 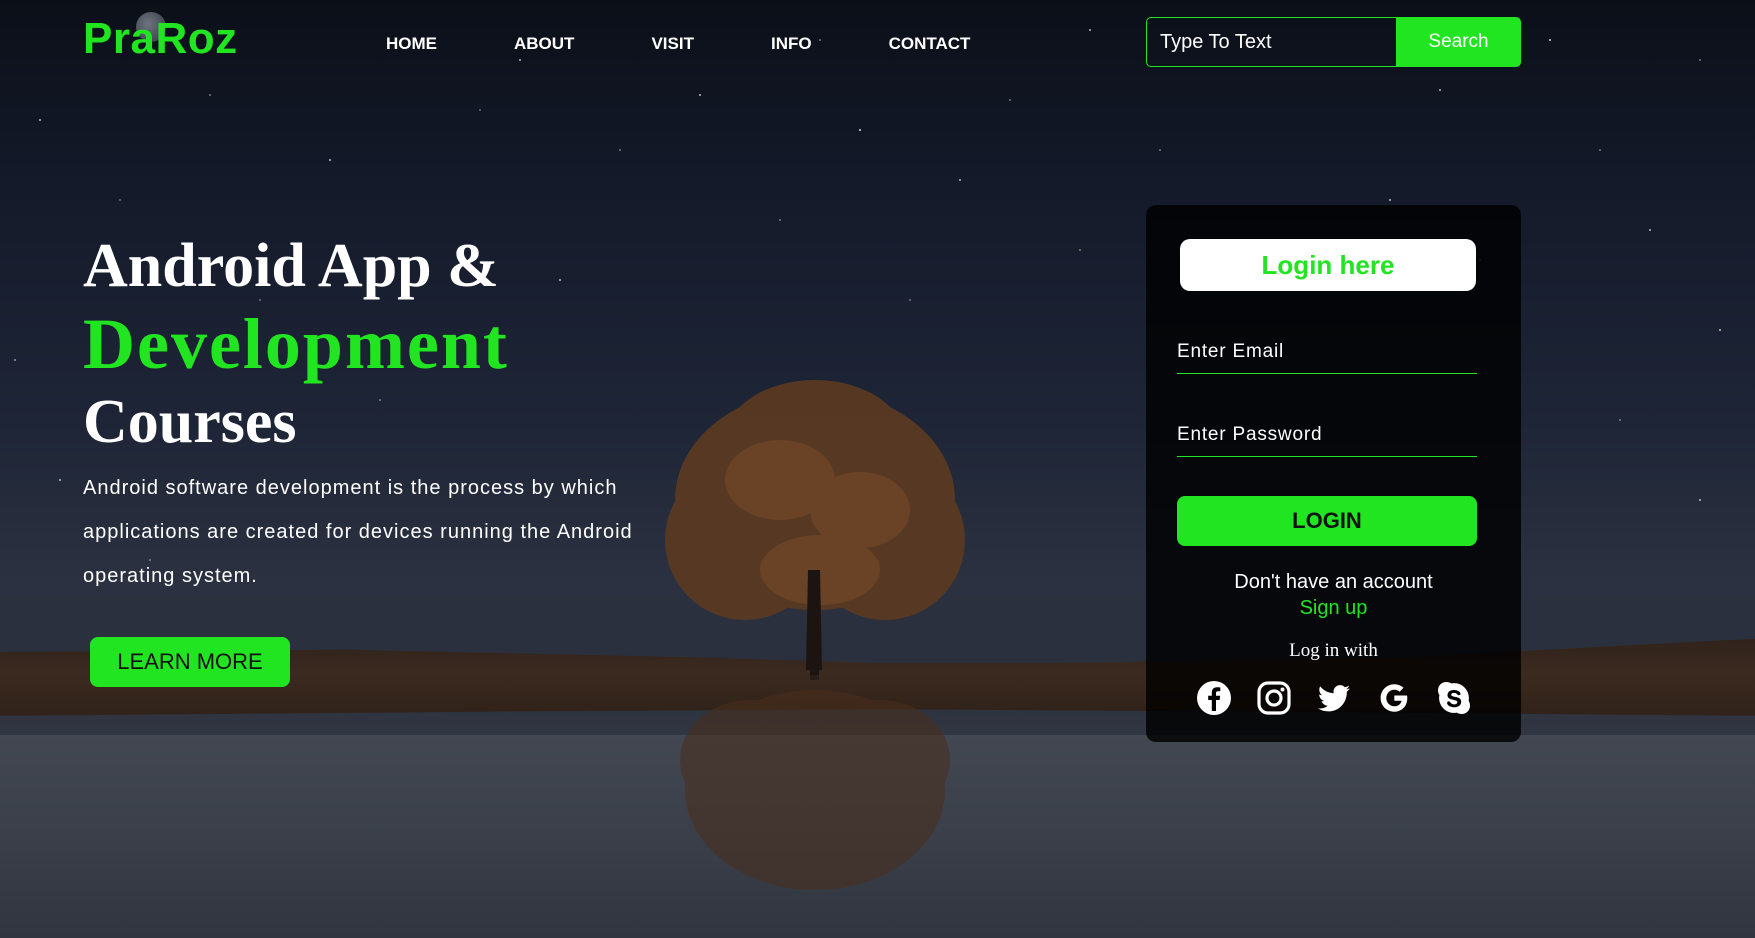 I want to click on nav-visit: VISIT, so click(x=672, y=44).